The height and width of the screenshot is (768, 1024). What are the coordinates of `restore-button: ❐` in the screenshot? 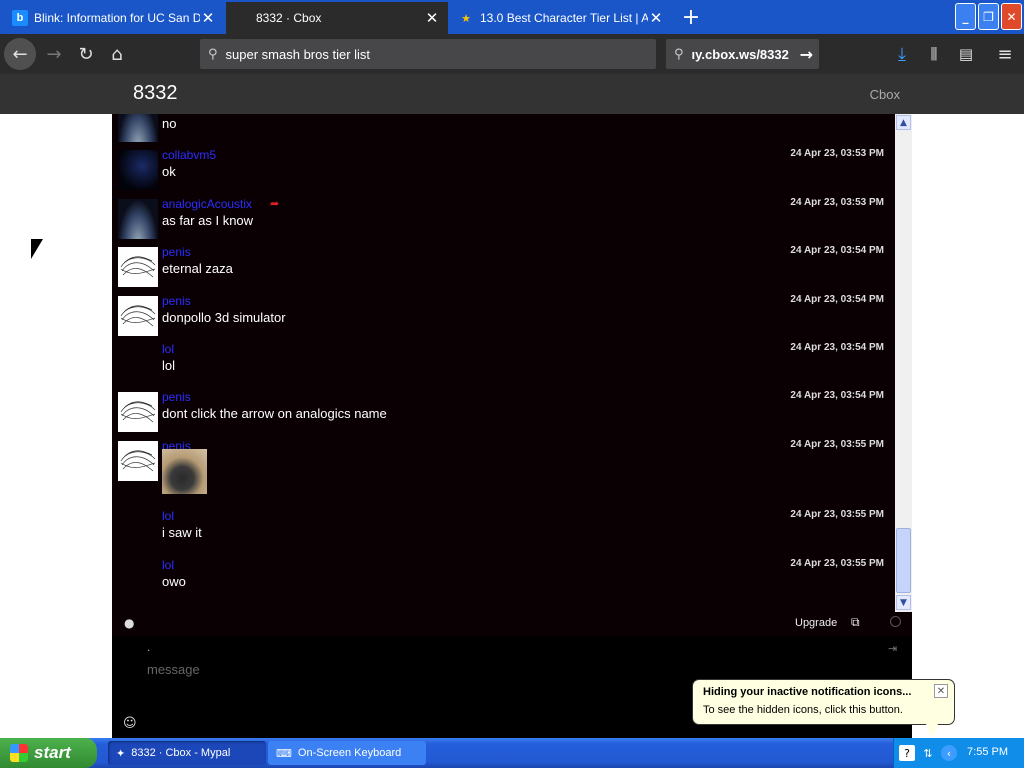 It's located at (988, 16).